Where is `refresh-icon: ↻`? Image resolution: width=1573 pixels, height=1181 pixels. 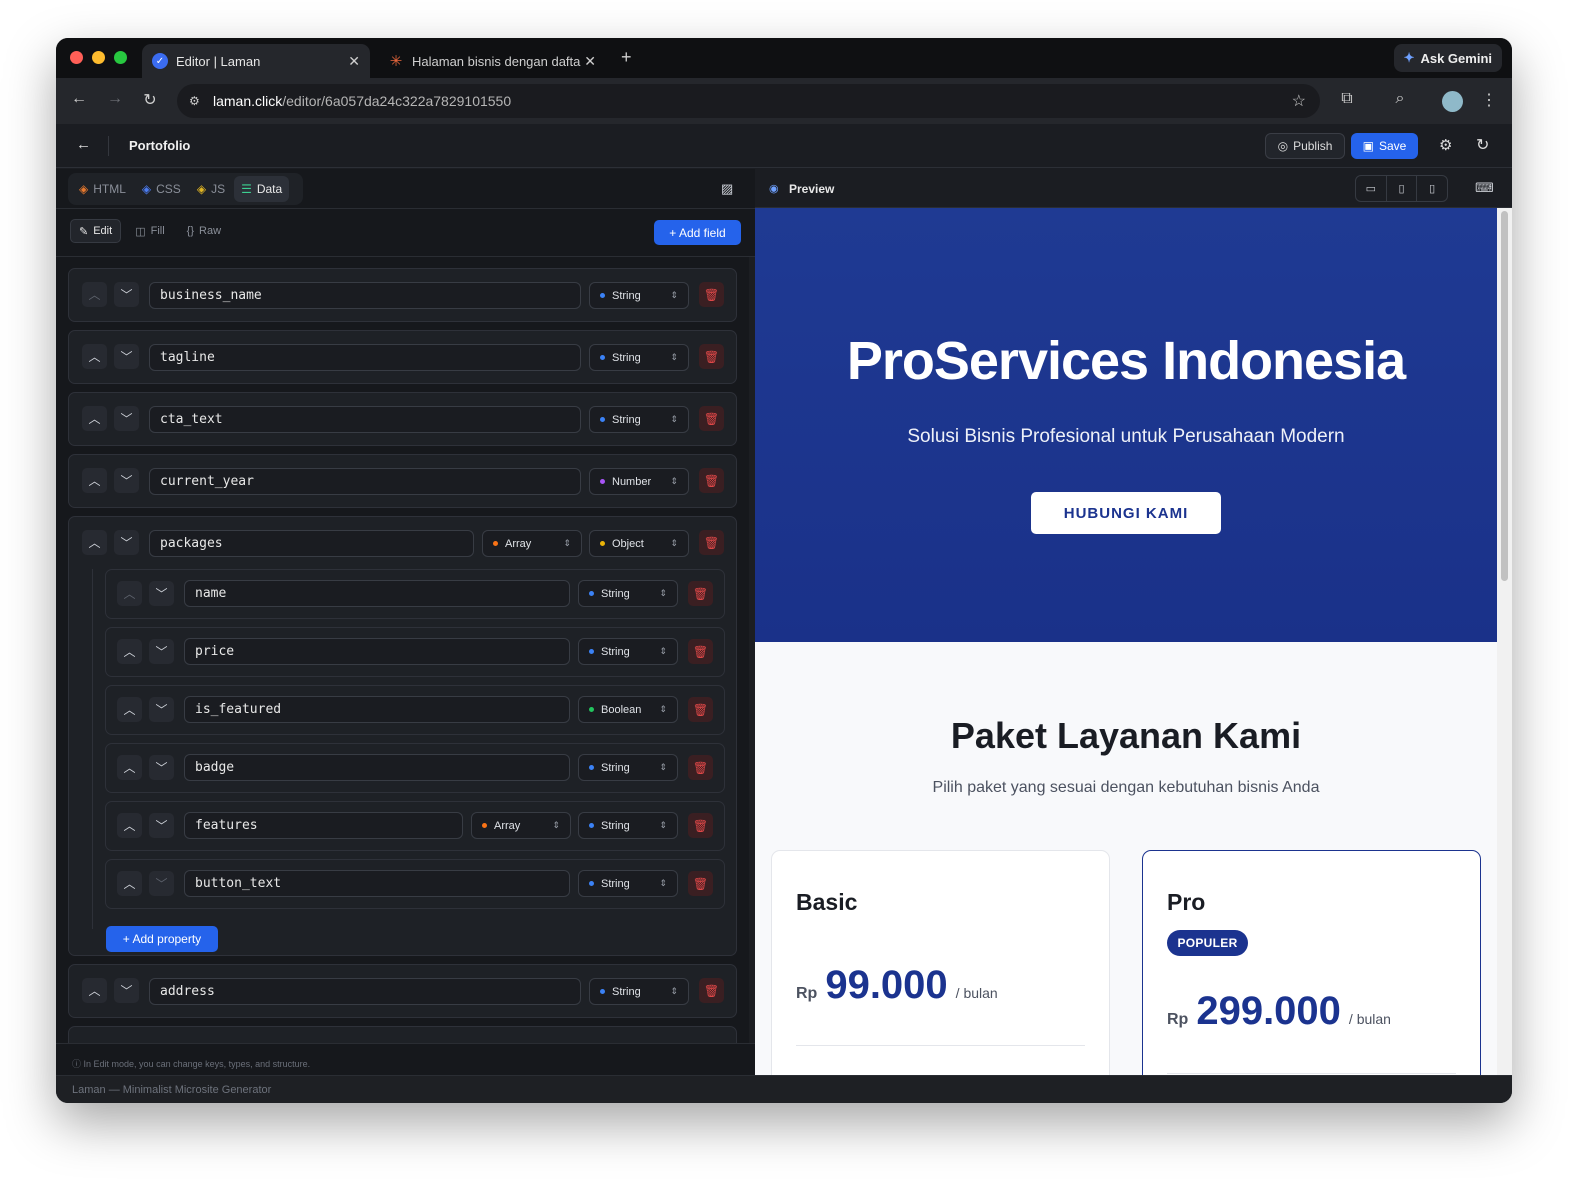
refresh-icon: ↻ is located at coordinates (1482, 145).